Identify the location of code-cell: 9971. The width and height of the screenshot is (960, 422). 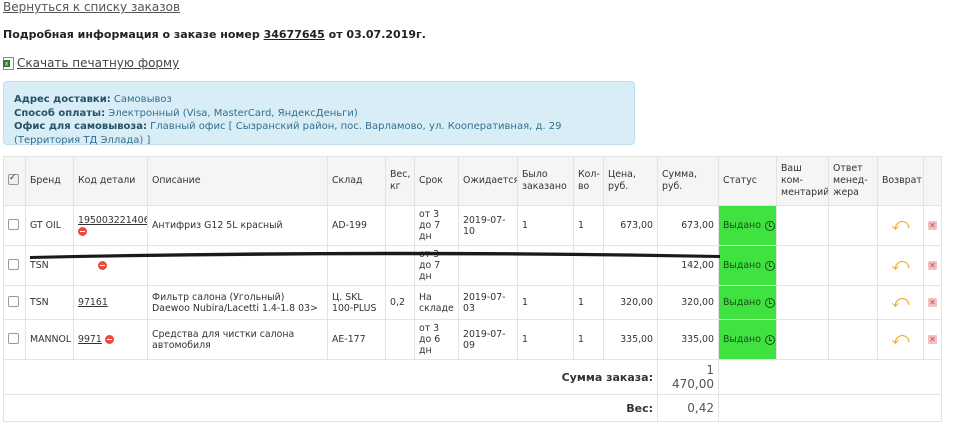
(110, 339).